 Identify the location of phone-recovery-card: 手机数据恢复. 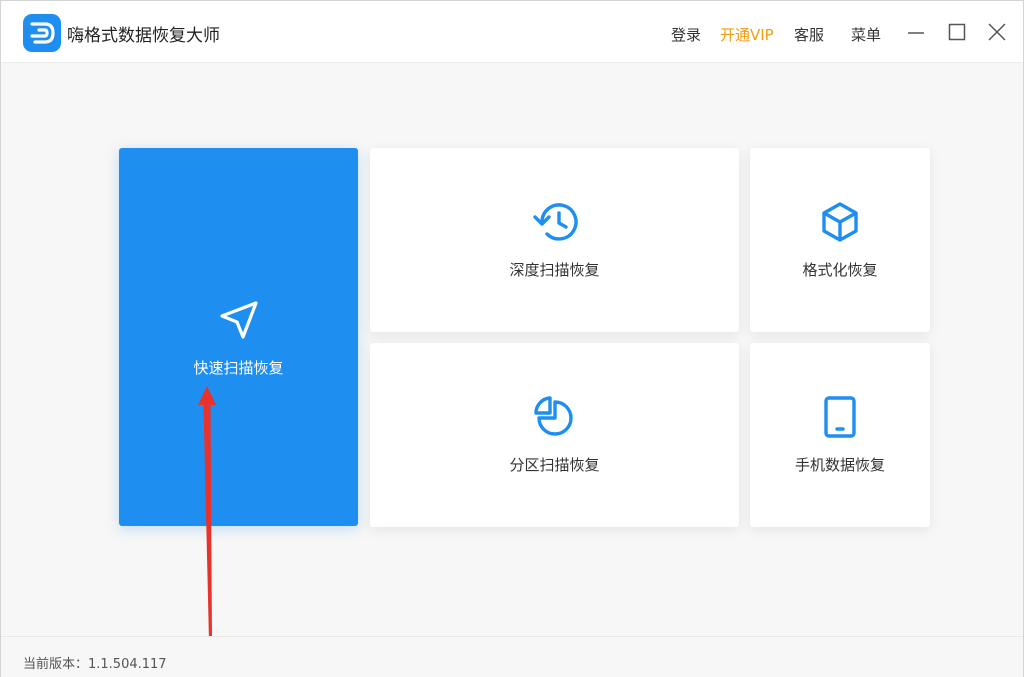
(840, 435).